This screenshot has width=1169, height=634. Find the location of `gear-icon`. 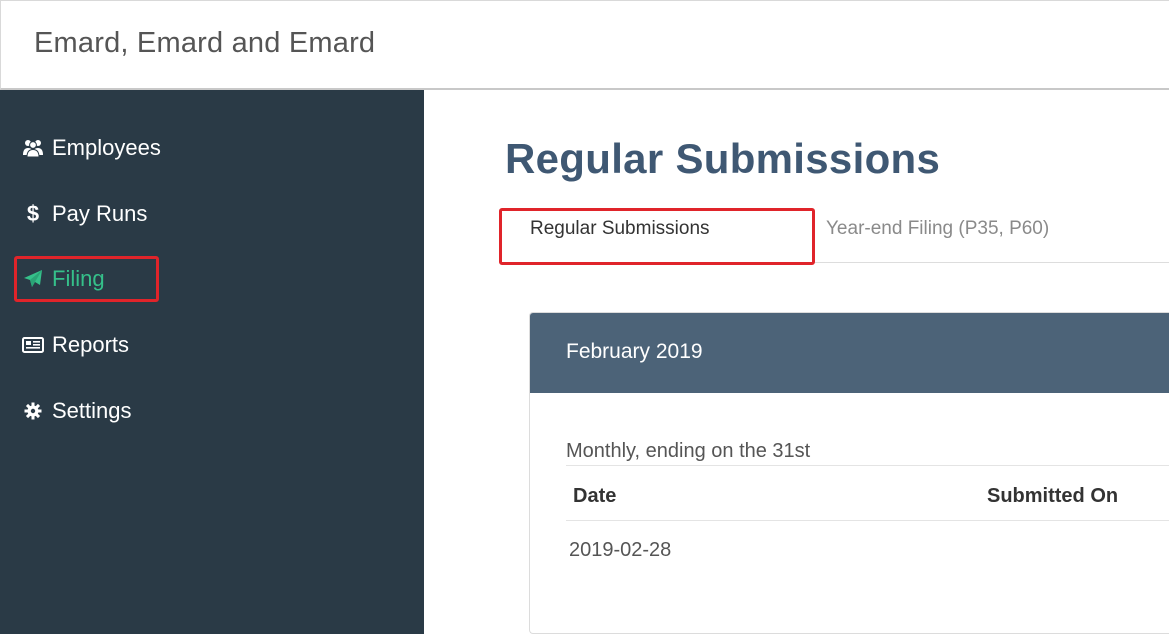

gear-icon is located at coordinates (33, 411).